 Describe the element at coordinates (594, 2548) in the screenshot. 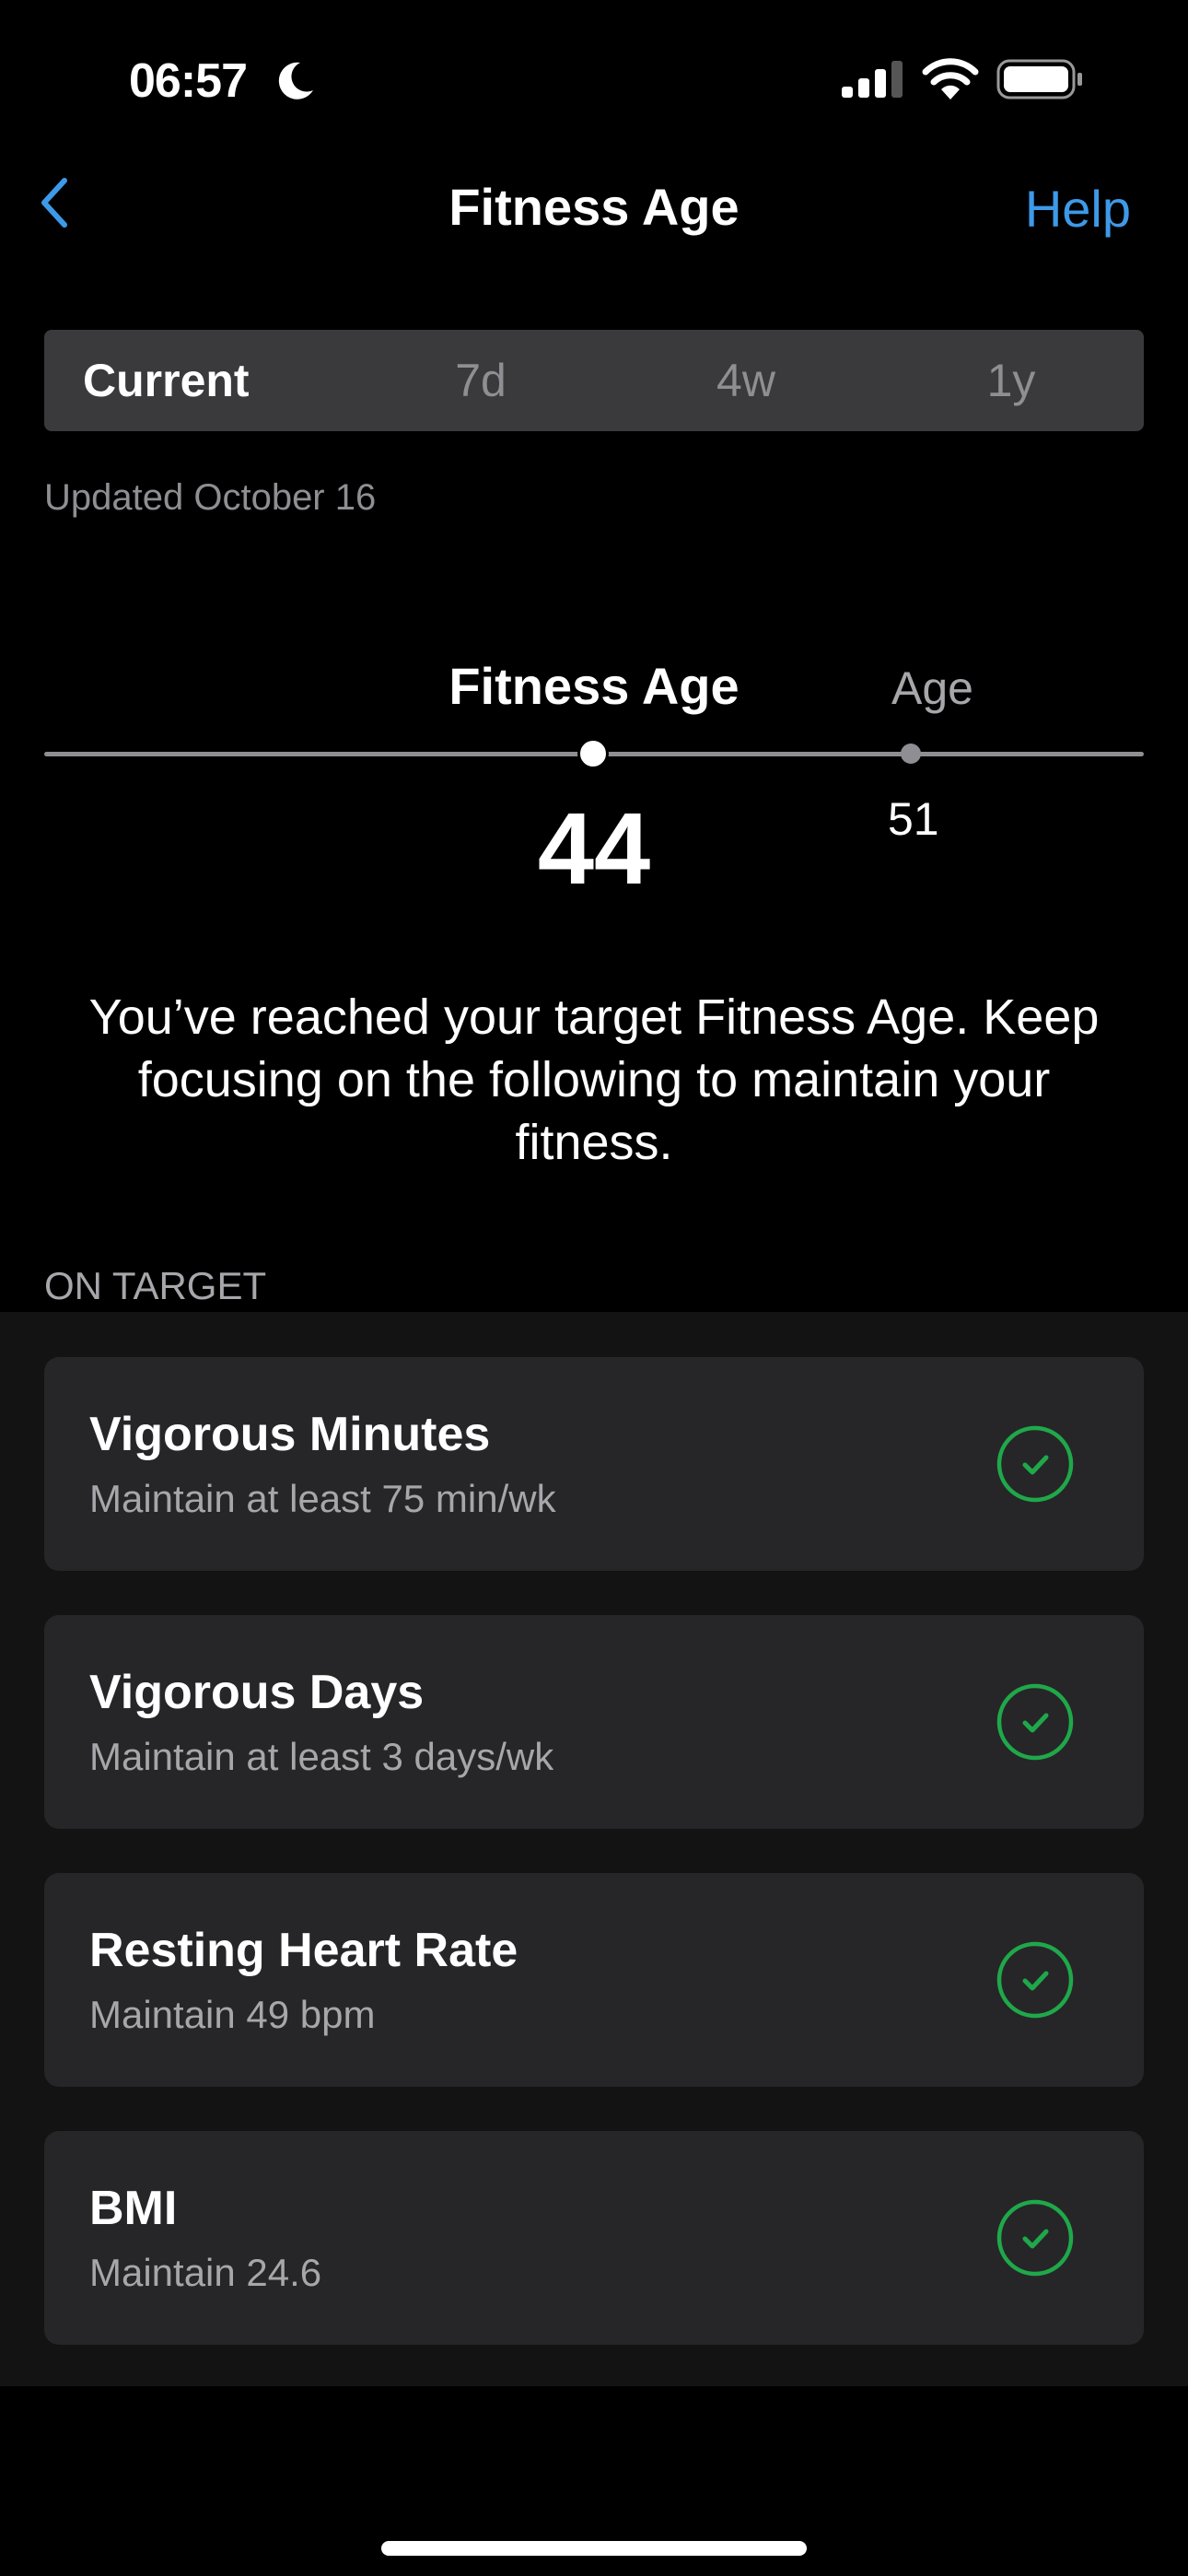

I see `home-indicator` at that location.